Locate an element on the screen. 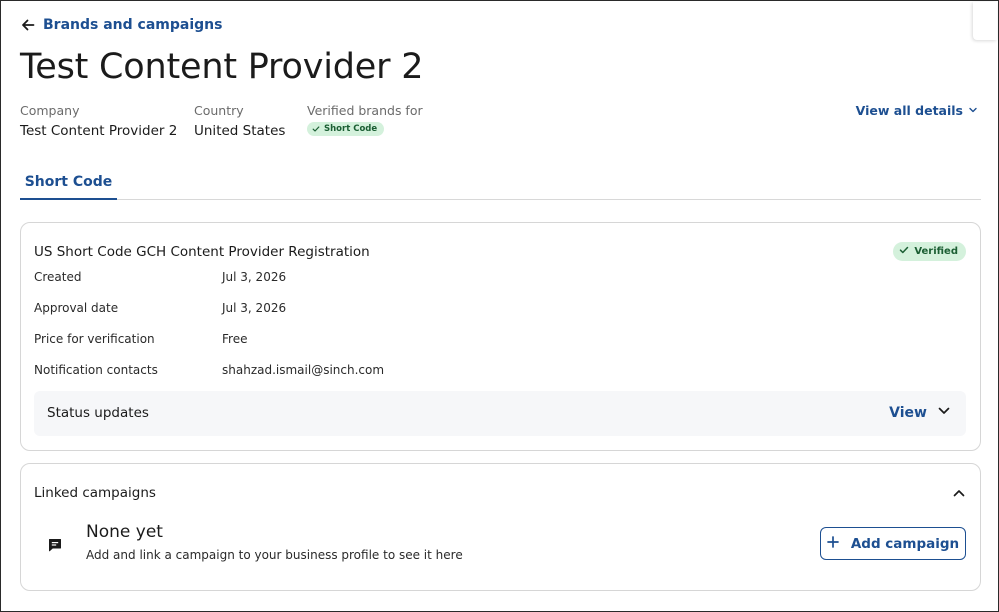 This screenshot has height=612, width=999. tab-short-code: Short Code is located at coordinates (68, 182).